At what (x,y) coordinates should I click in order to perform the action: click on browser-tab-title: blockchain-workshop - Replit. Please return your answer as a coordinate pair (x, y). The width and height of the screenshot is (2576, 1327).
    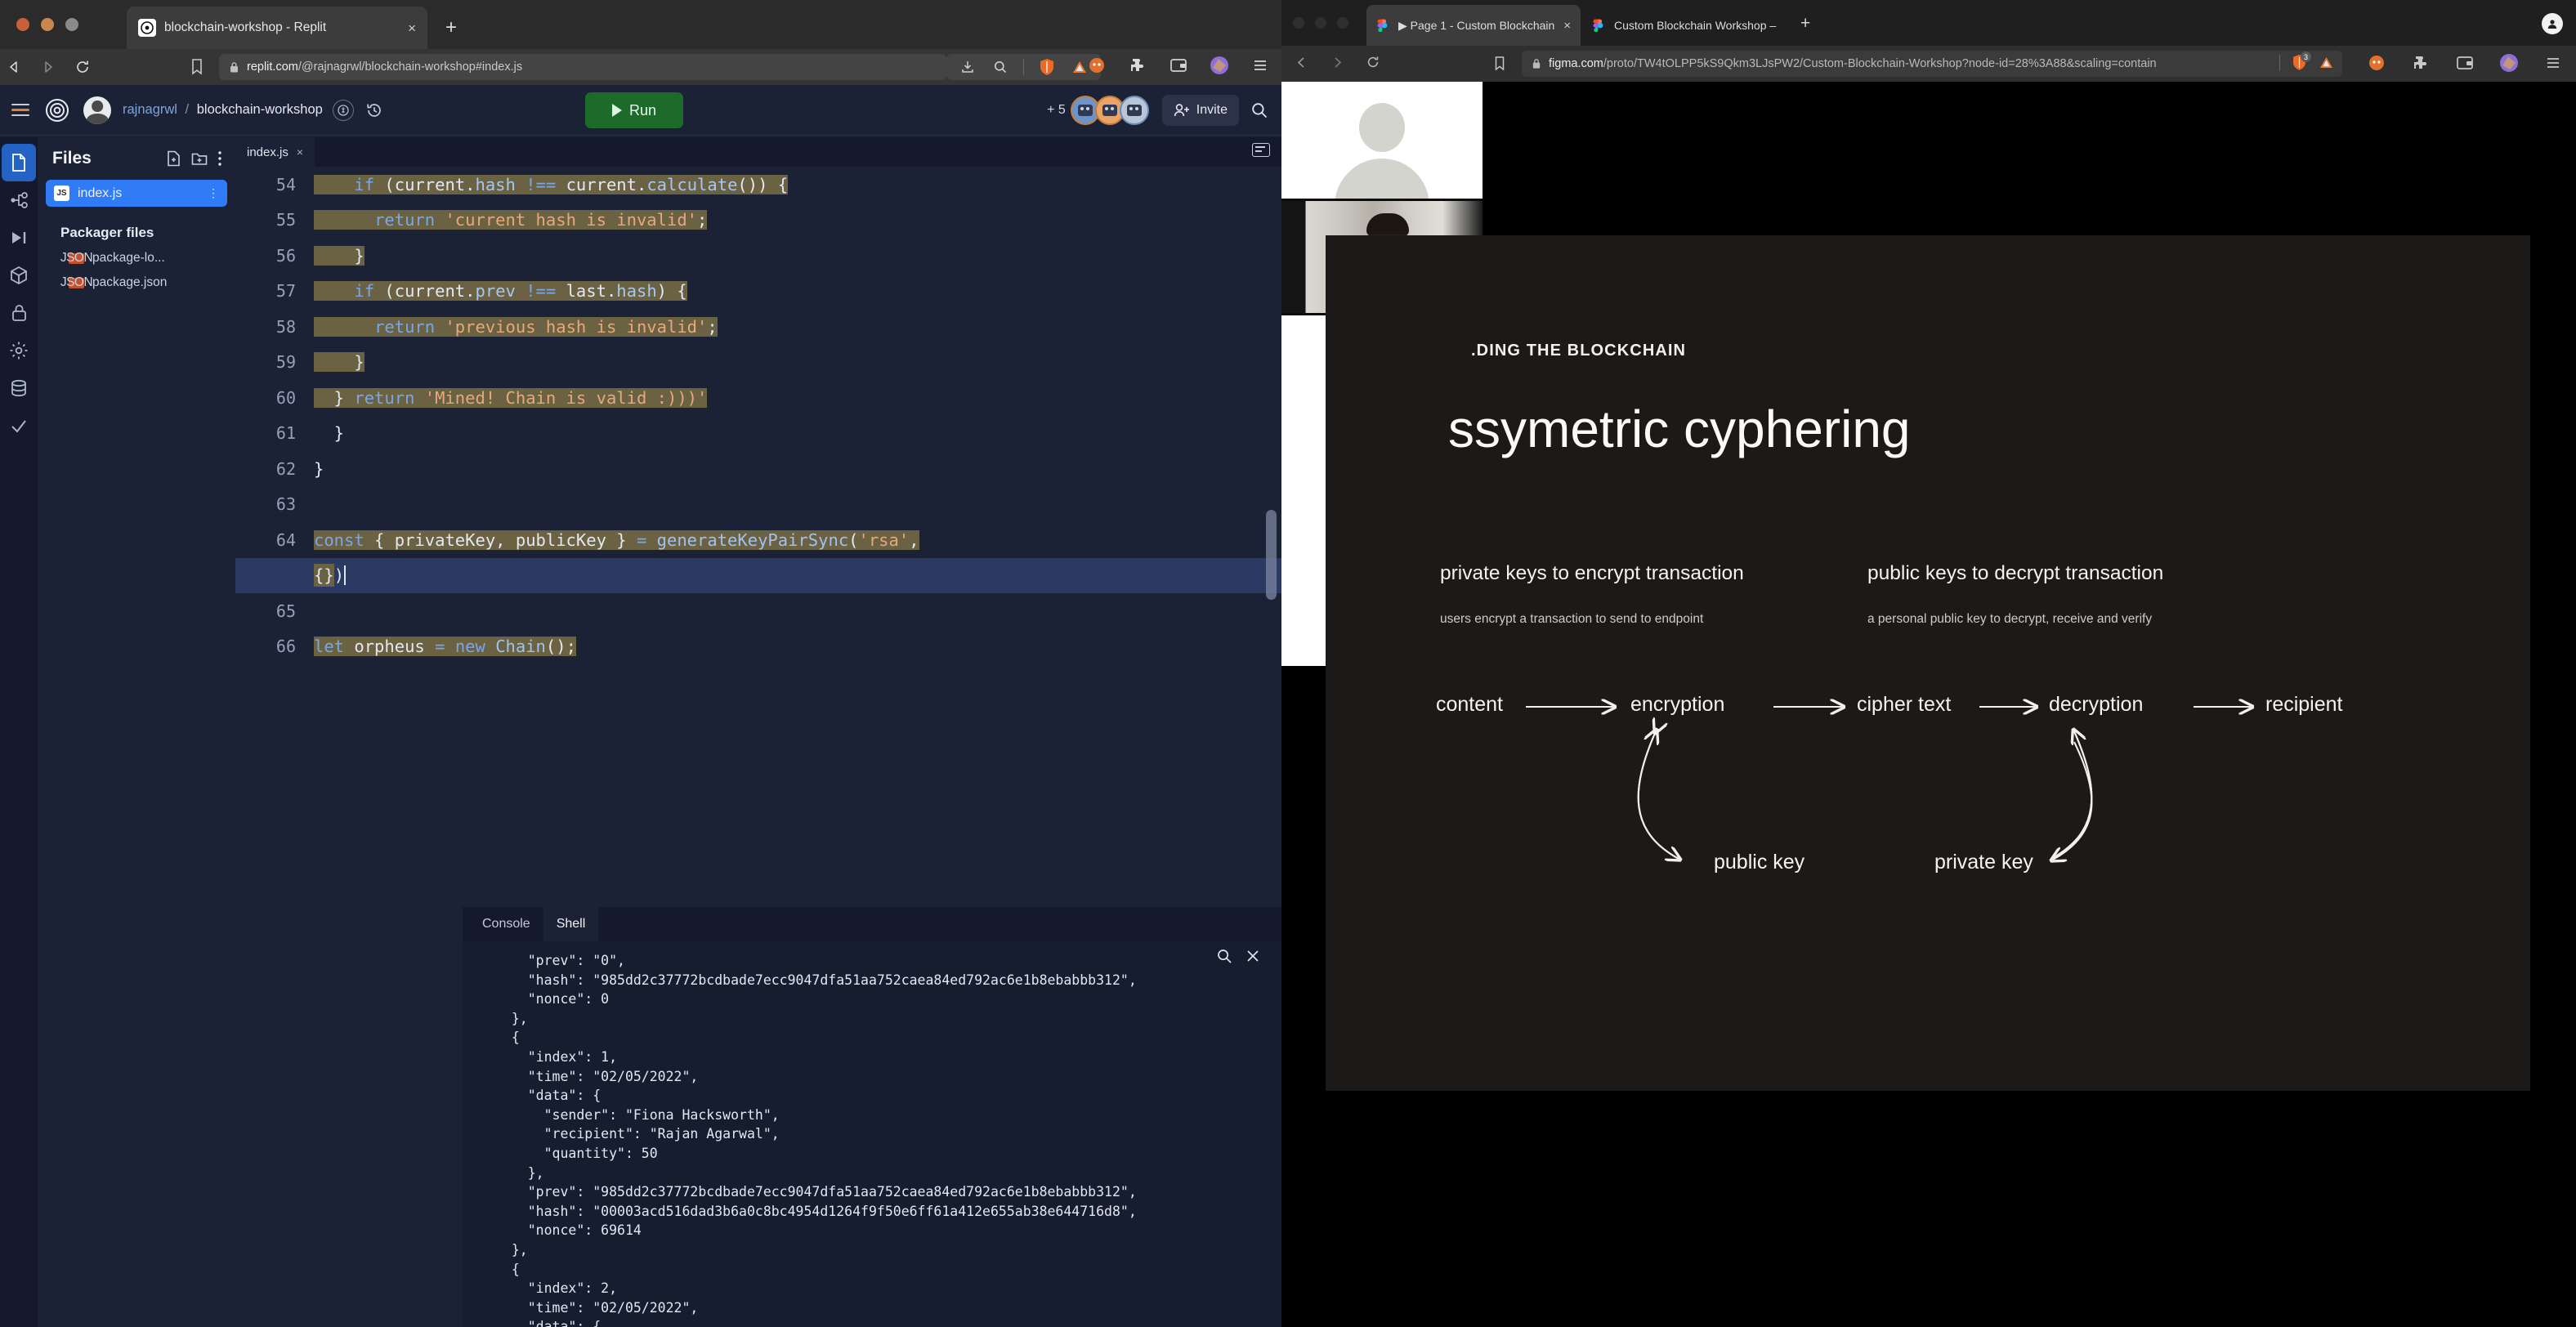
    Looking at the image, I should click on (245, 27).